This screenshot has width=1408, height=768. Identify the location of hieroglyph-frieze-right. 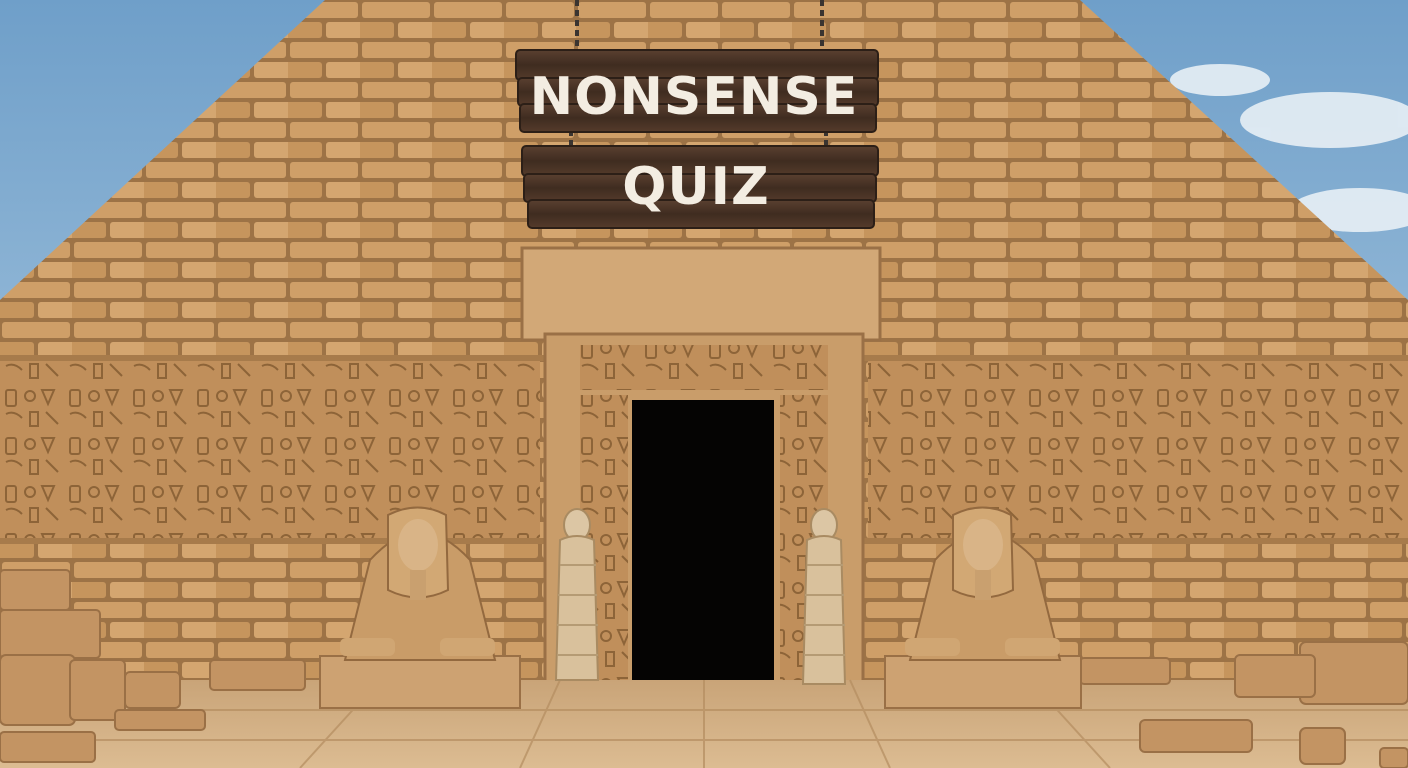
(1138, 450).